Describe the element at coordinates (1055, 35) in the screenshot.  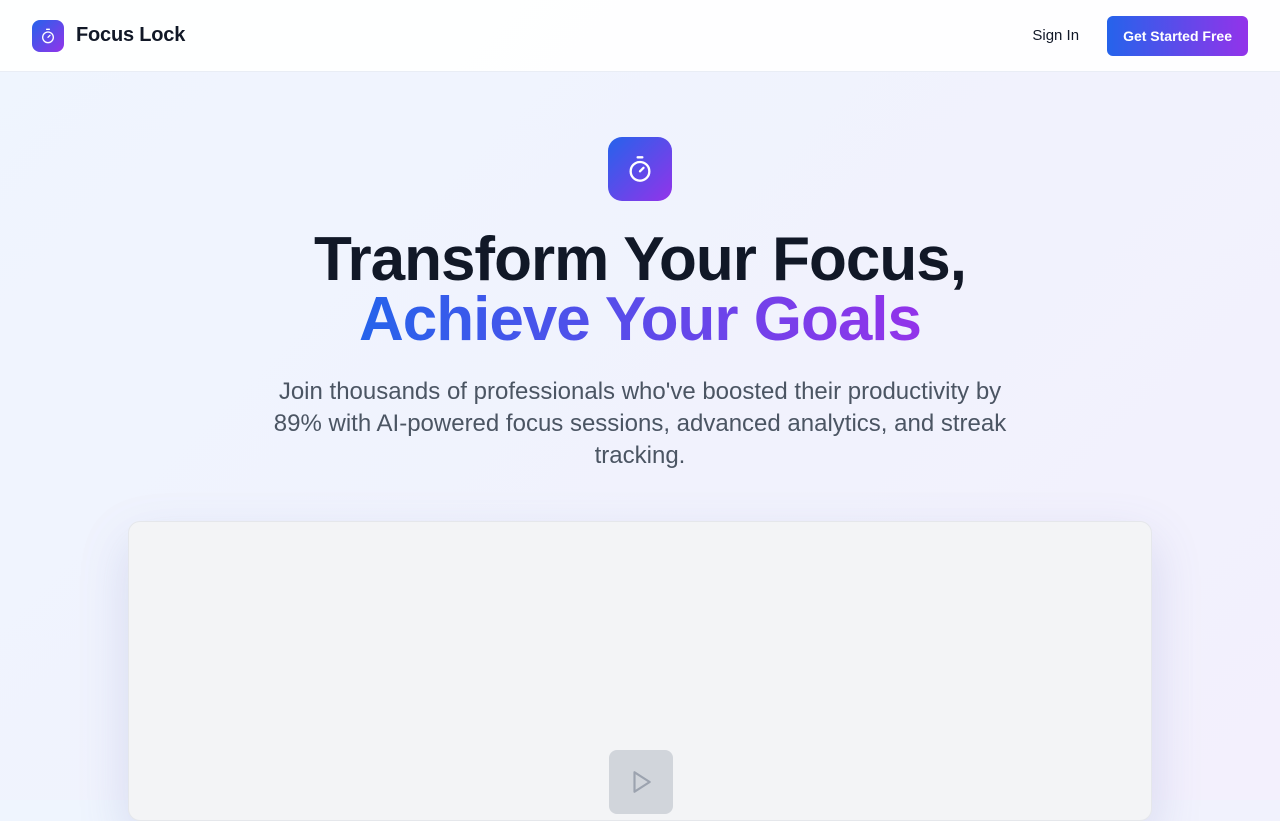
I see `sign-in-link: Sign In` at that location.